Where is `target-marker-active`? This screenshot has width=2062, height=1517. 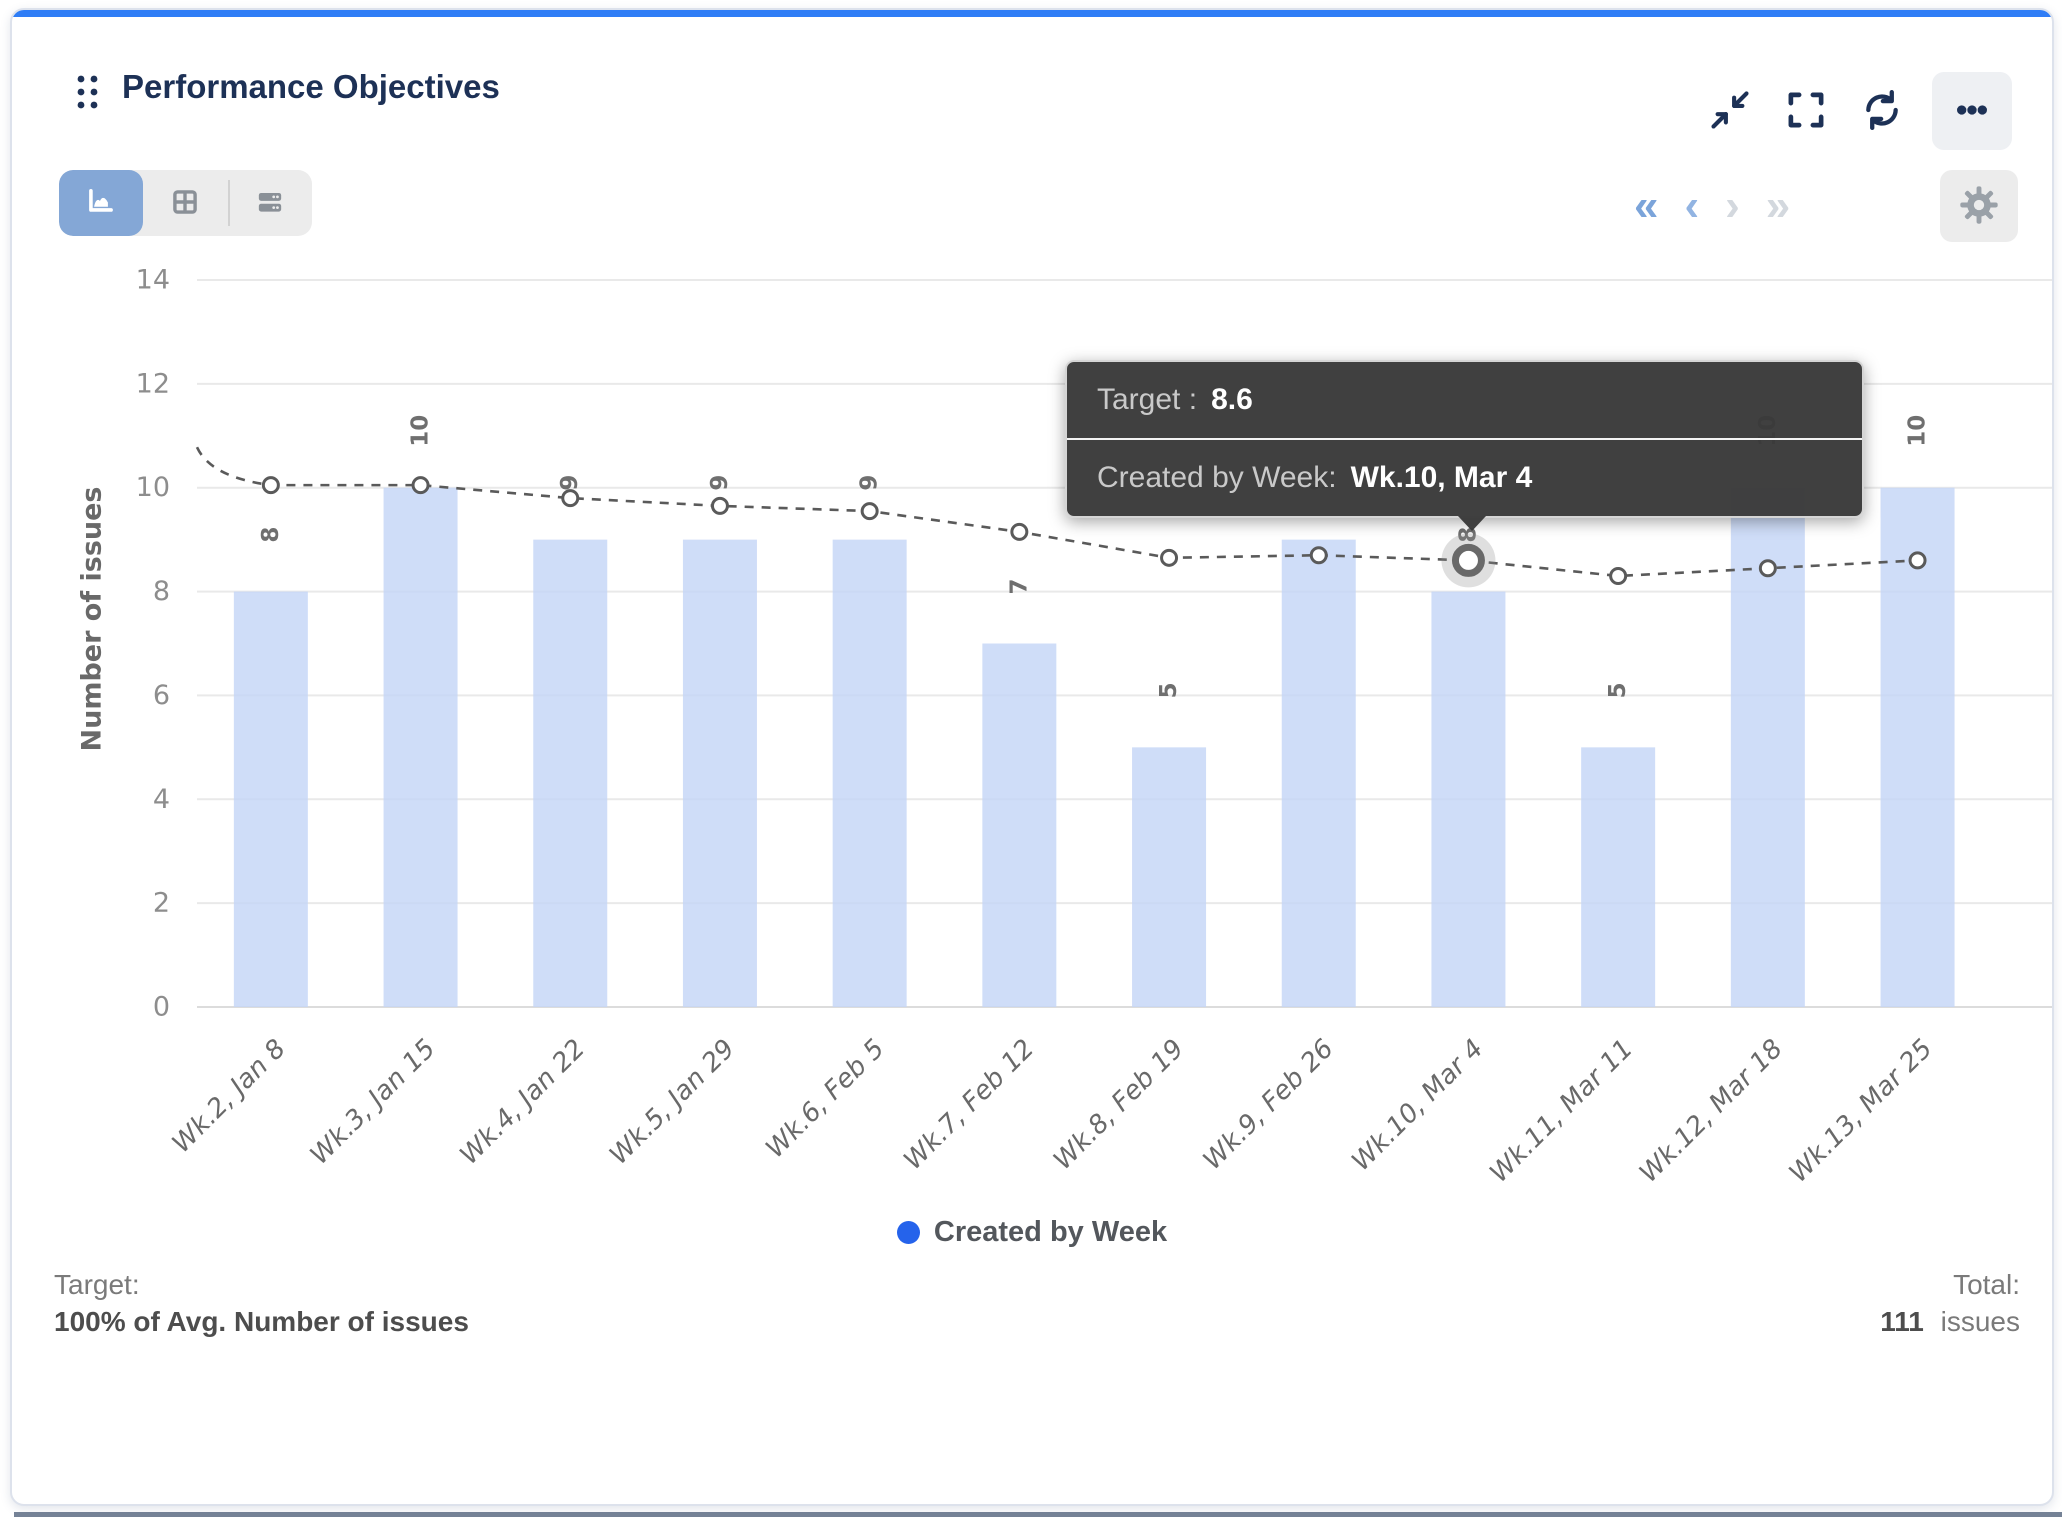 target-marker-active is located at coordinates (1468, 560).